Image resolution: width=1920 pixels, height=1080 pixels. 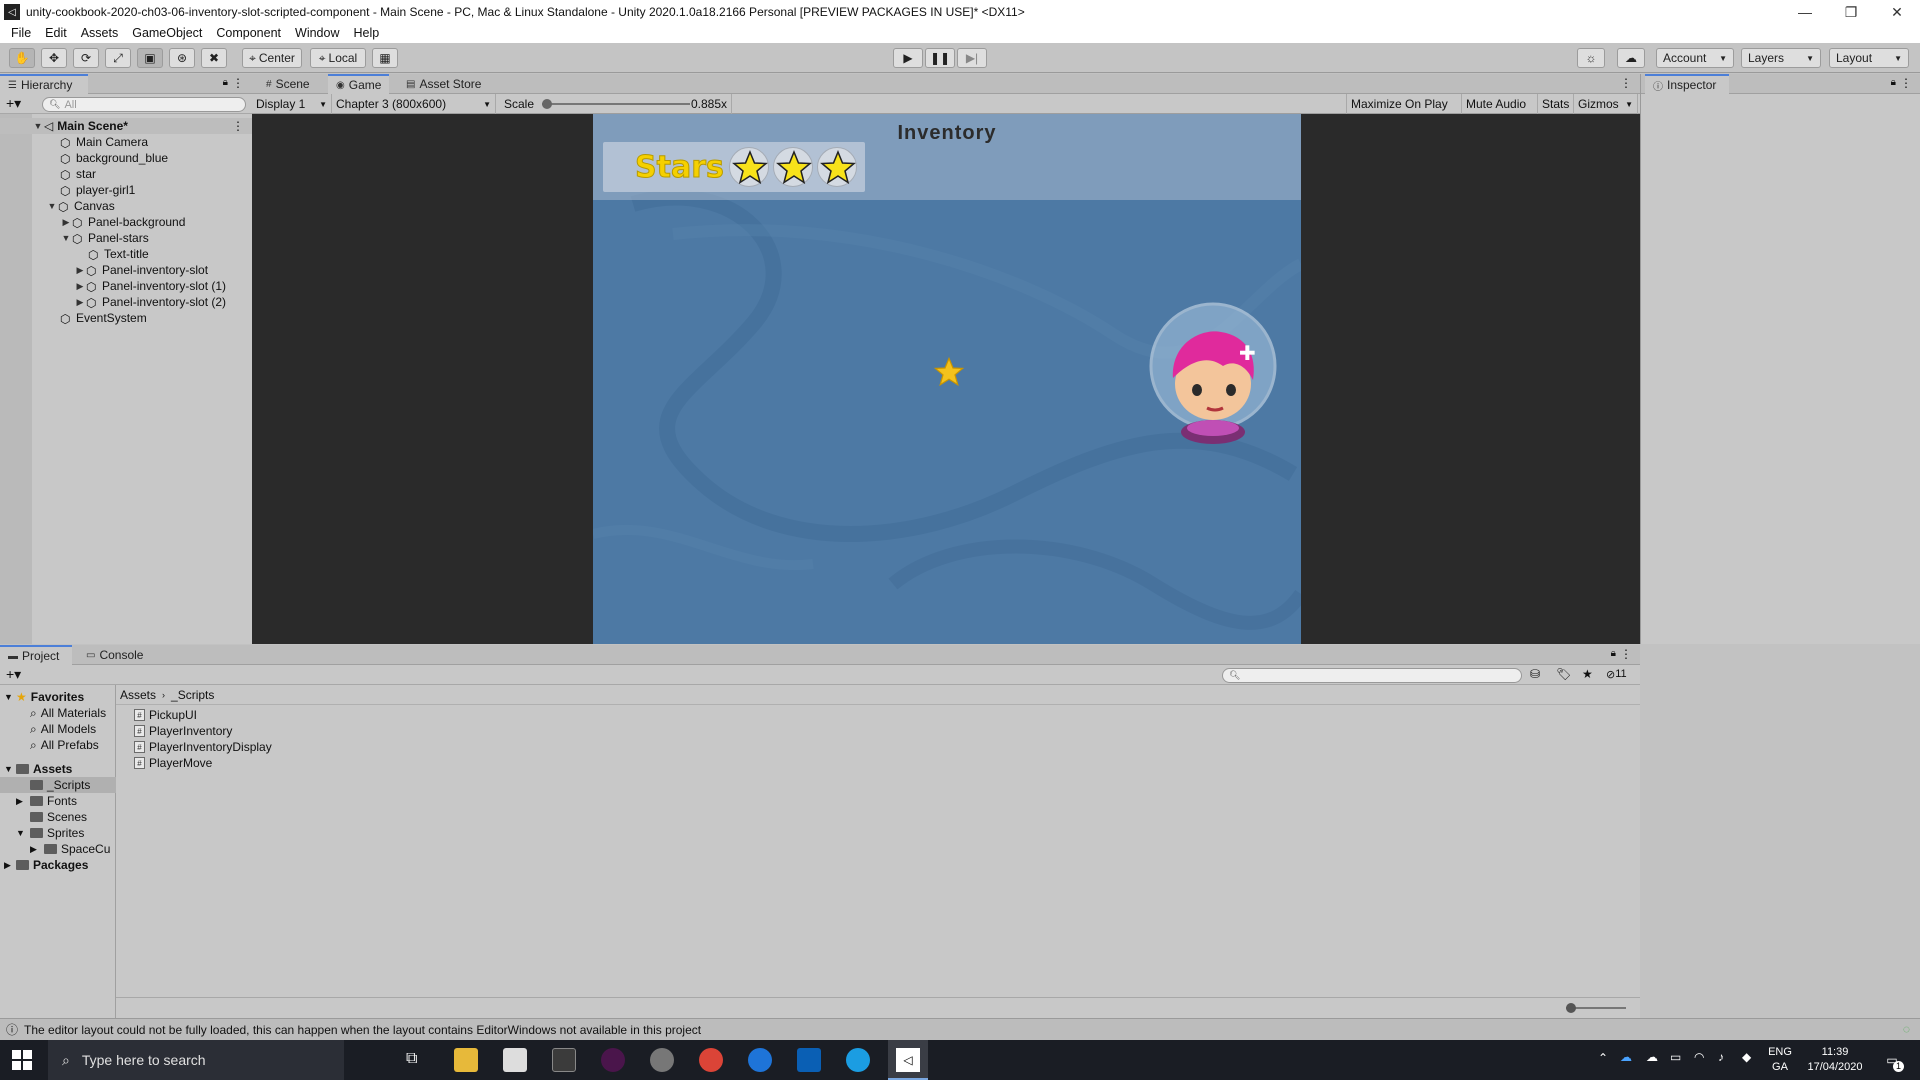 What do you see at coordinates (1805, 12) in the screenshot?
I see `minimize-button: —` at bounding box center [1805, 12].